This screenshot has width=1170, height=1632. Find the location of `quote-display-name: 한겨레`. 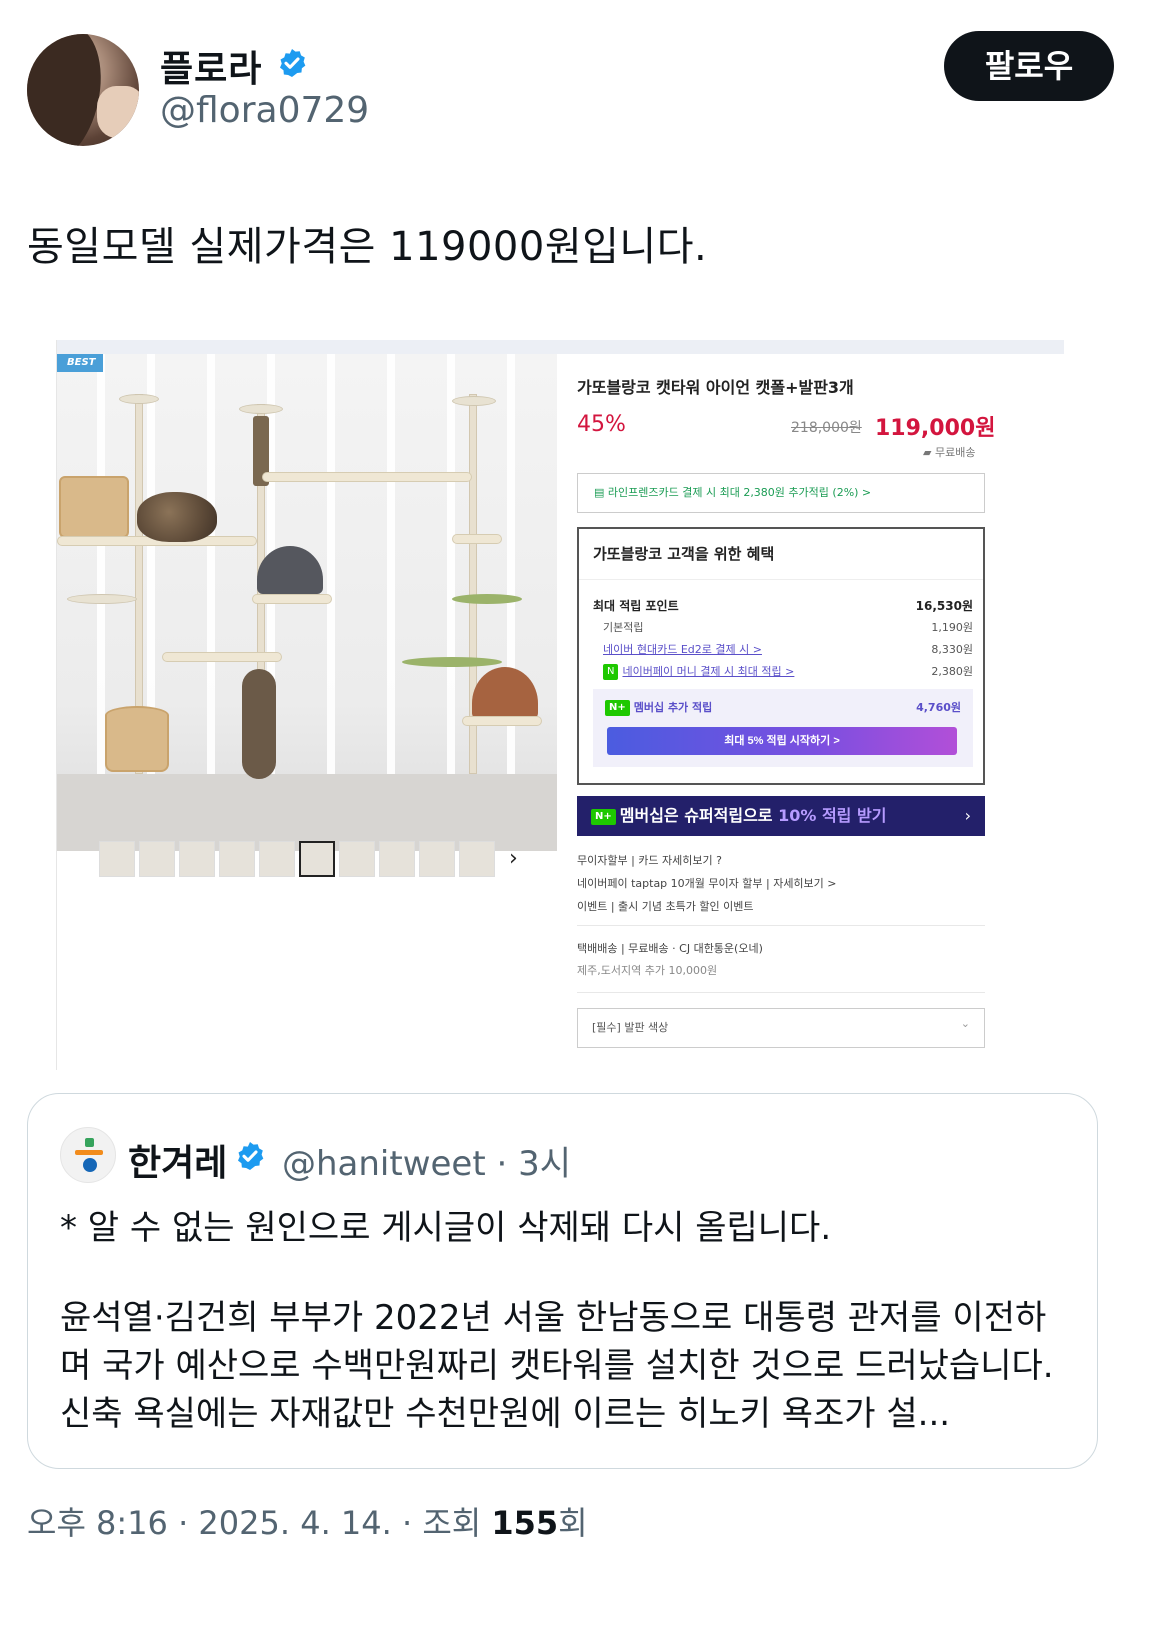

quote-display-name: 한겨레 is located at coordinates (177, 1160).